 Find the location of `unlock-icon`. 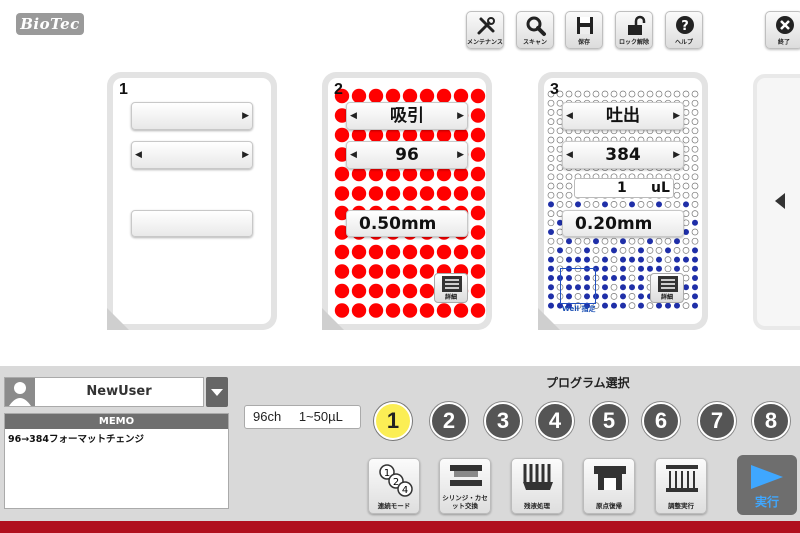

unlock-icon is located at coordinates (637, 25).